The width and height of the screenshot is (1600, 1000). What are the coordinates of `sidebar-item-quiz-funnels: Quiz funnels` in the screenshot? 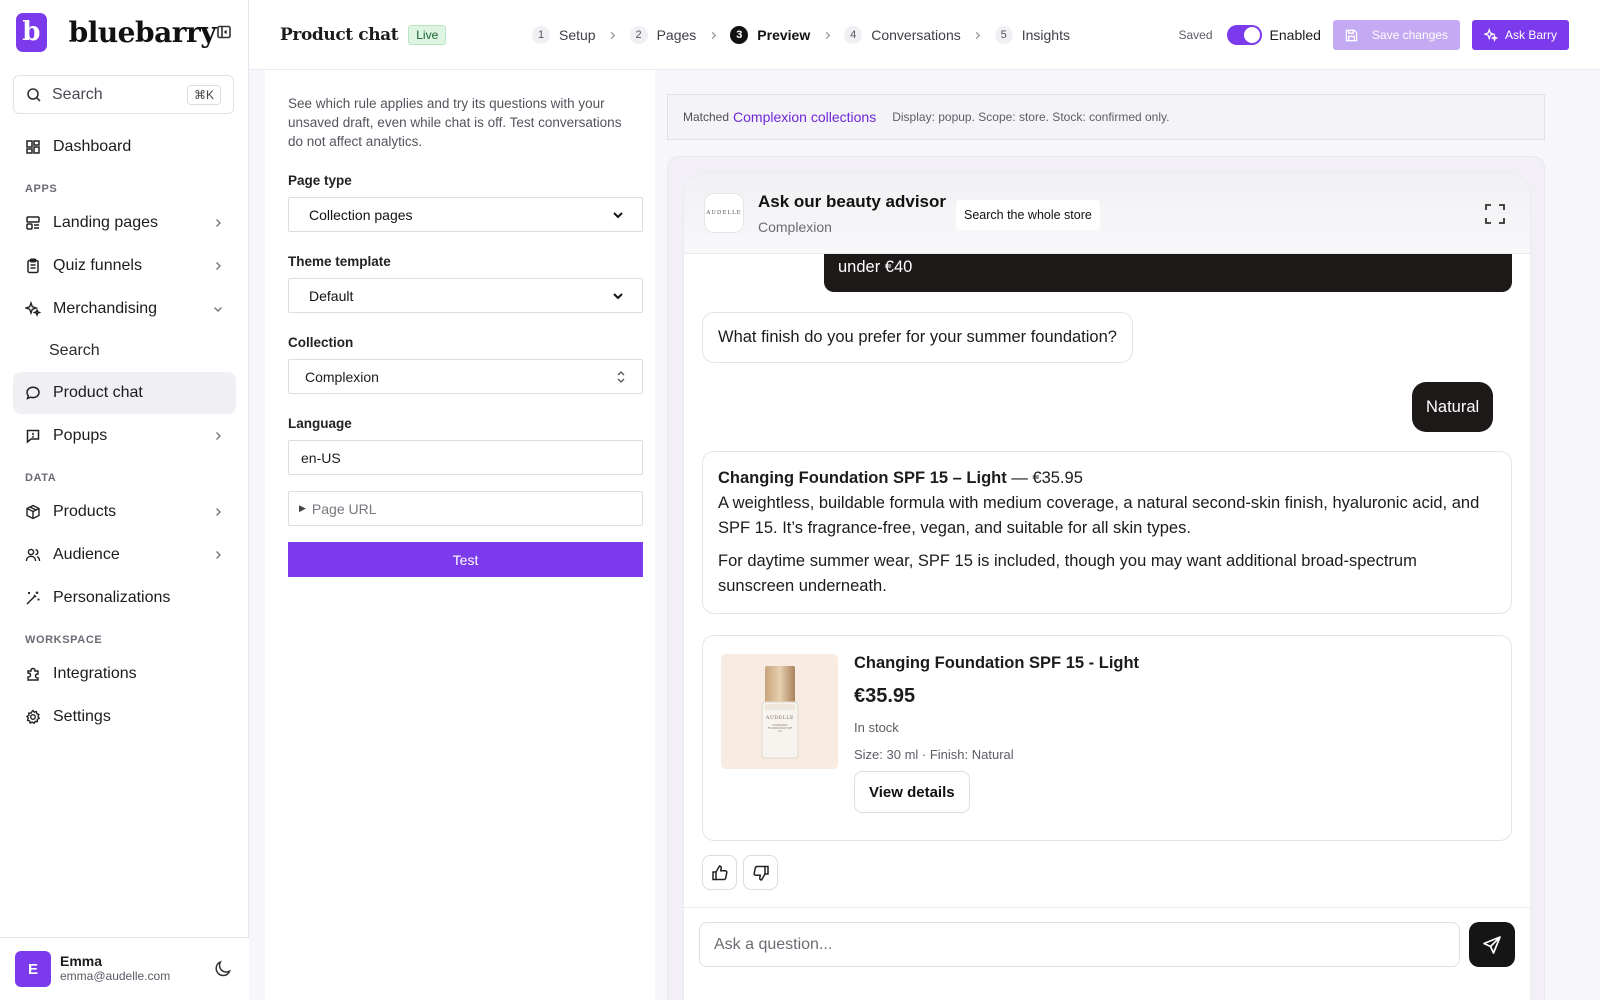 It's located at (124, 266).